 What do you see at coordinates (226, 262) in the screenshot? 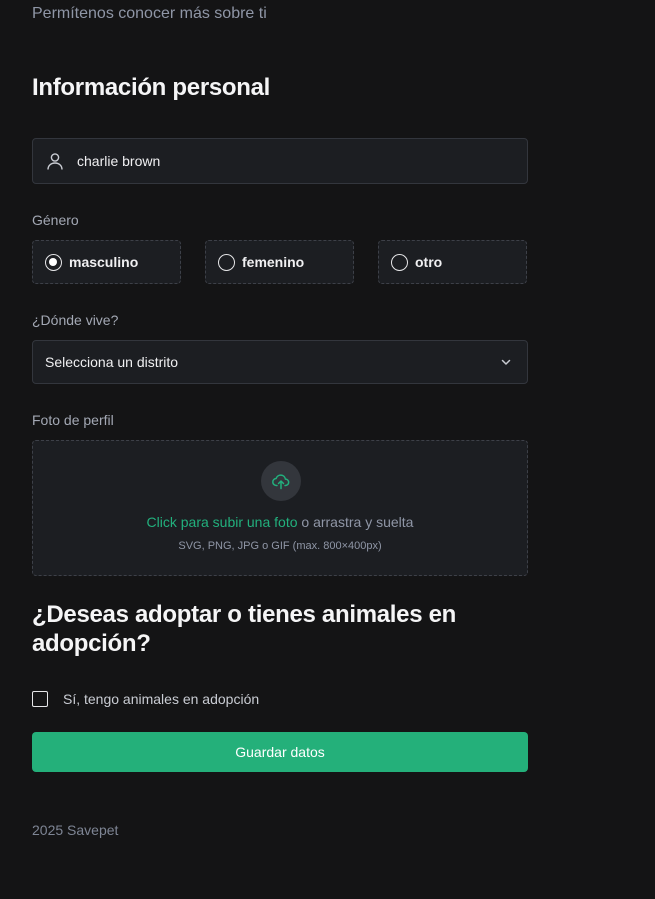
I see `radio-femenino` at bounding box center [226, 262].